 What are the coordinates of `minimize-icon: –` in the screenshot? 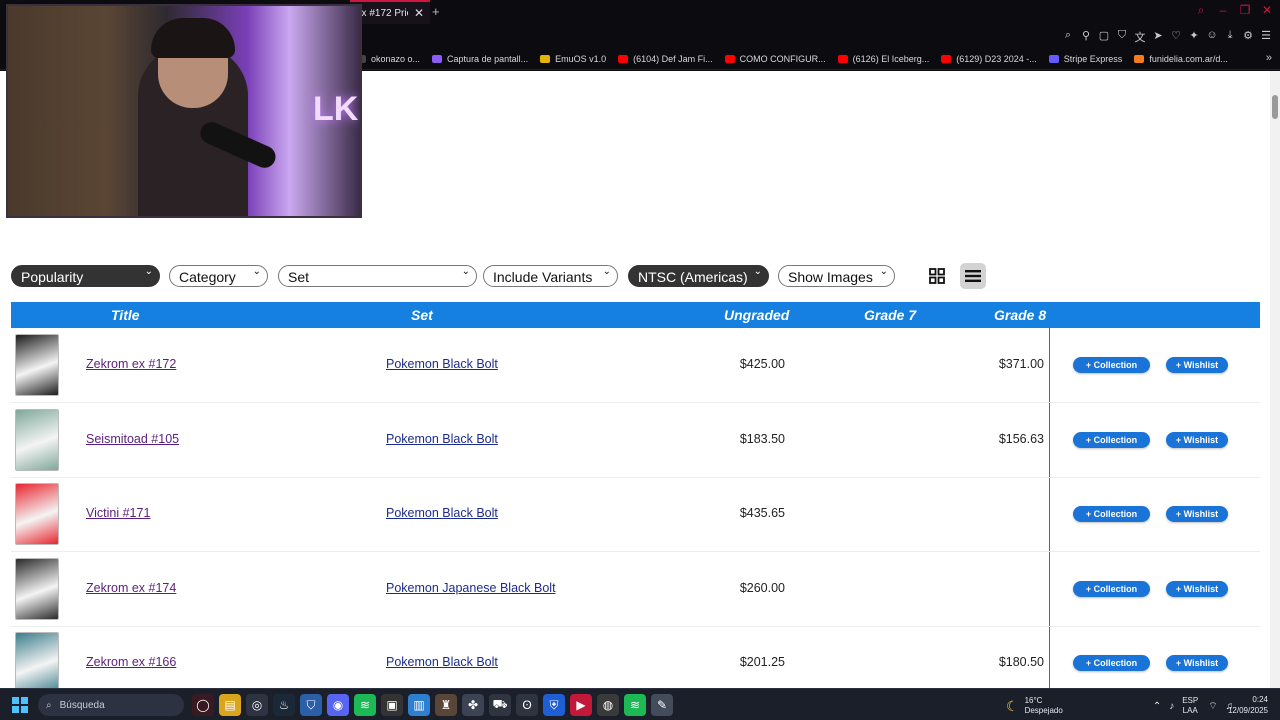 It's located at (1223, 10).